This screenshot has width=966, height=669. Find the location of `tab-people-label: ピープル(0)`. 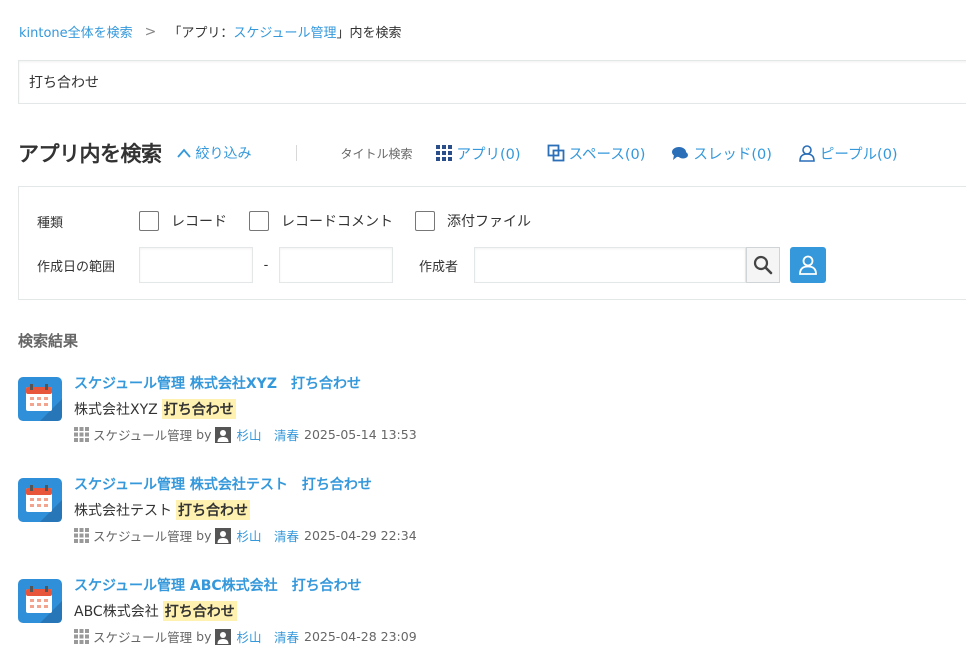

tab-people-label: ピープル(0) is located at coordinates (858, 154).